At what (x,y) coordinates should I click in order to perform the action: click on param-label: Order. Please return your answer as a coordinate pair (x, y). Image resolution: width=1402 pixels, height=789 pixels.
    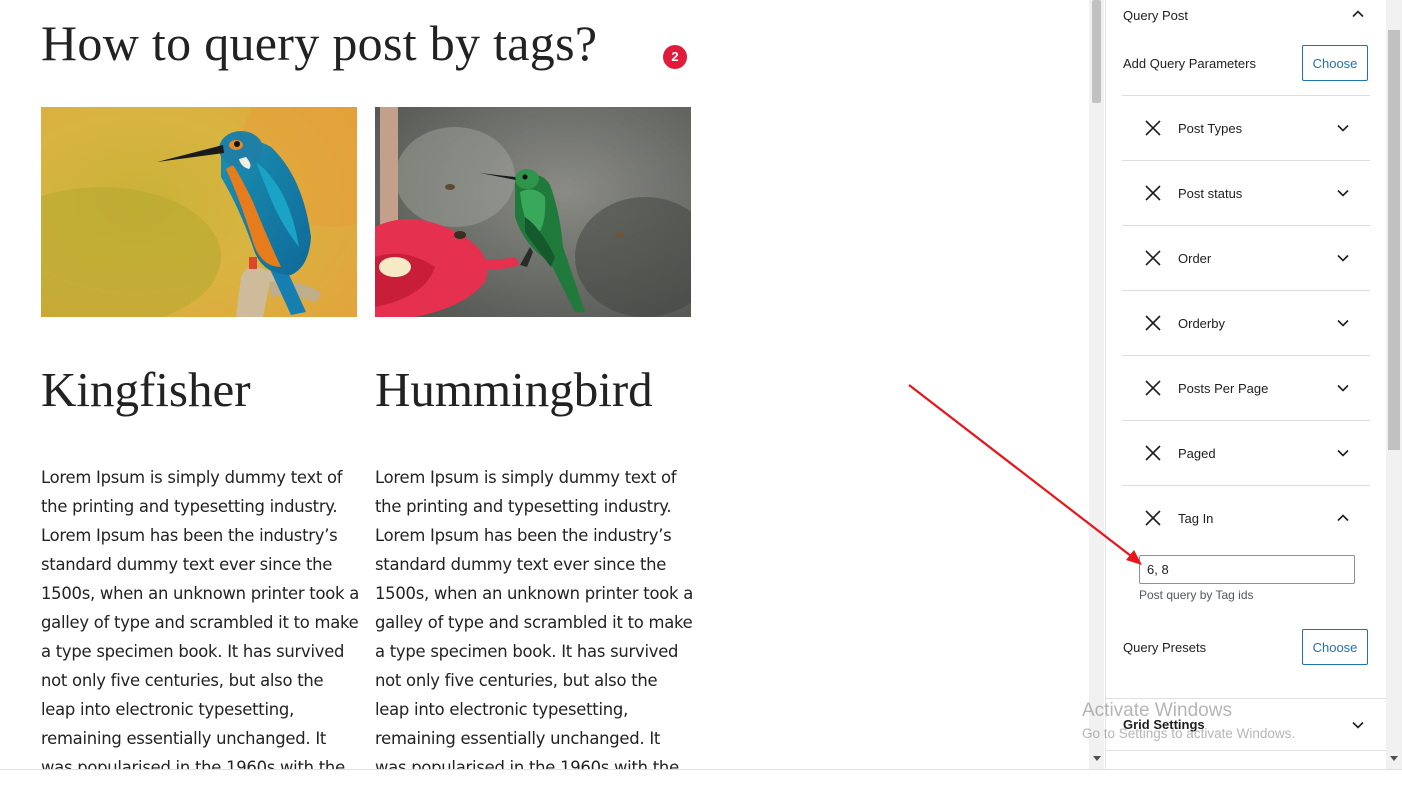
    Looking at the image, I should click on (1195, 258).